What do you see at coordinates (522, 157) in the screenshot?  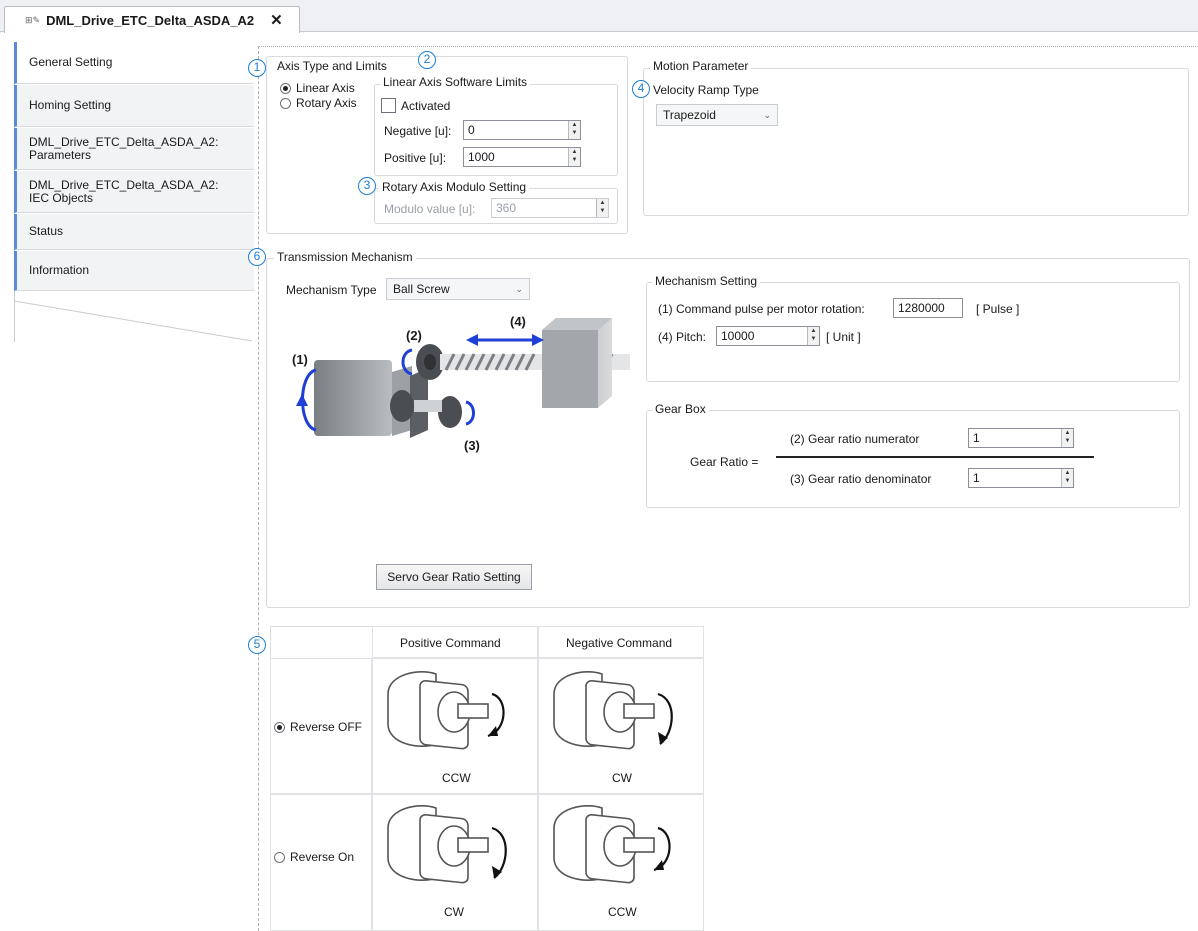 I see `positive-limit-input: 1000 ▲ ▼` at bounding box center [522, 157].